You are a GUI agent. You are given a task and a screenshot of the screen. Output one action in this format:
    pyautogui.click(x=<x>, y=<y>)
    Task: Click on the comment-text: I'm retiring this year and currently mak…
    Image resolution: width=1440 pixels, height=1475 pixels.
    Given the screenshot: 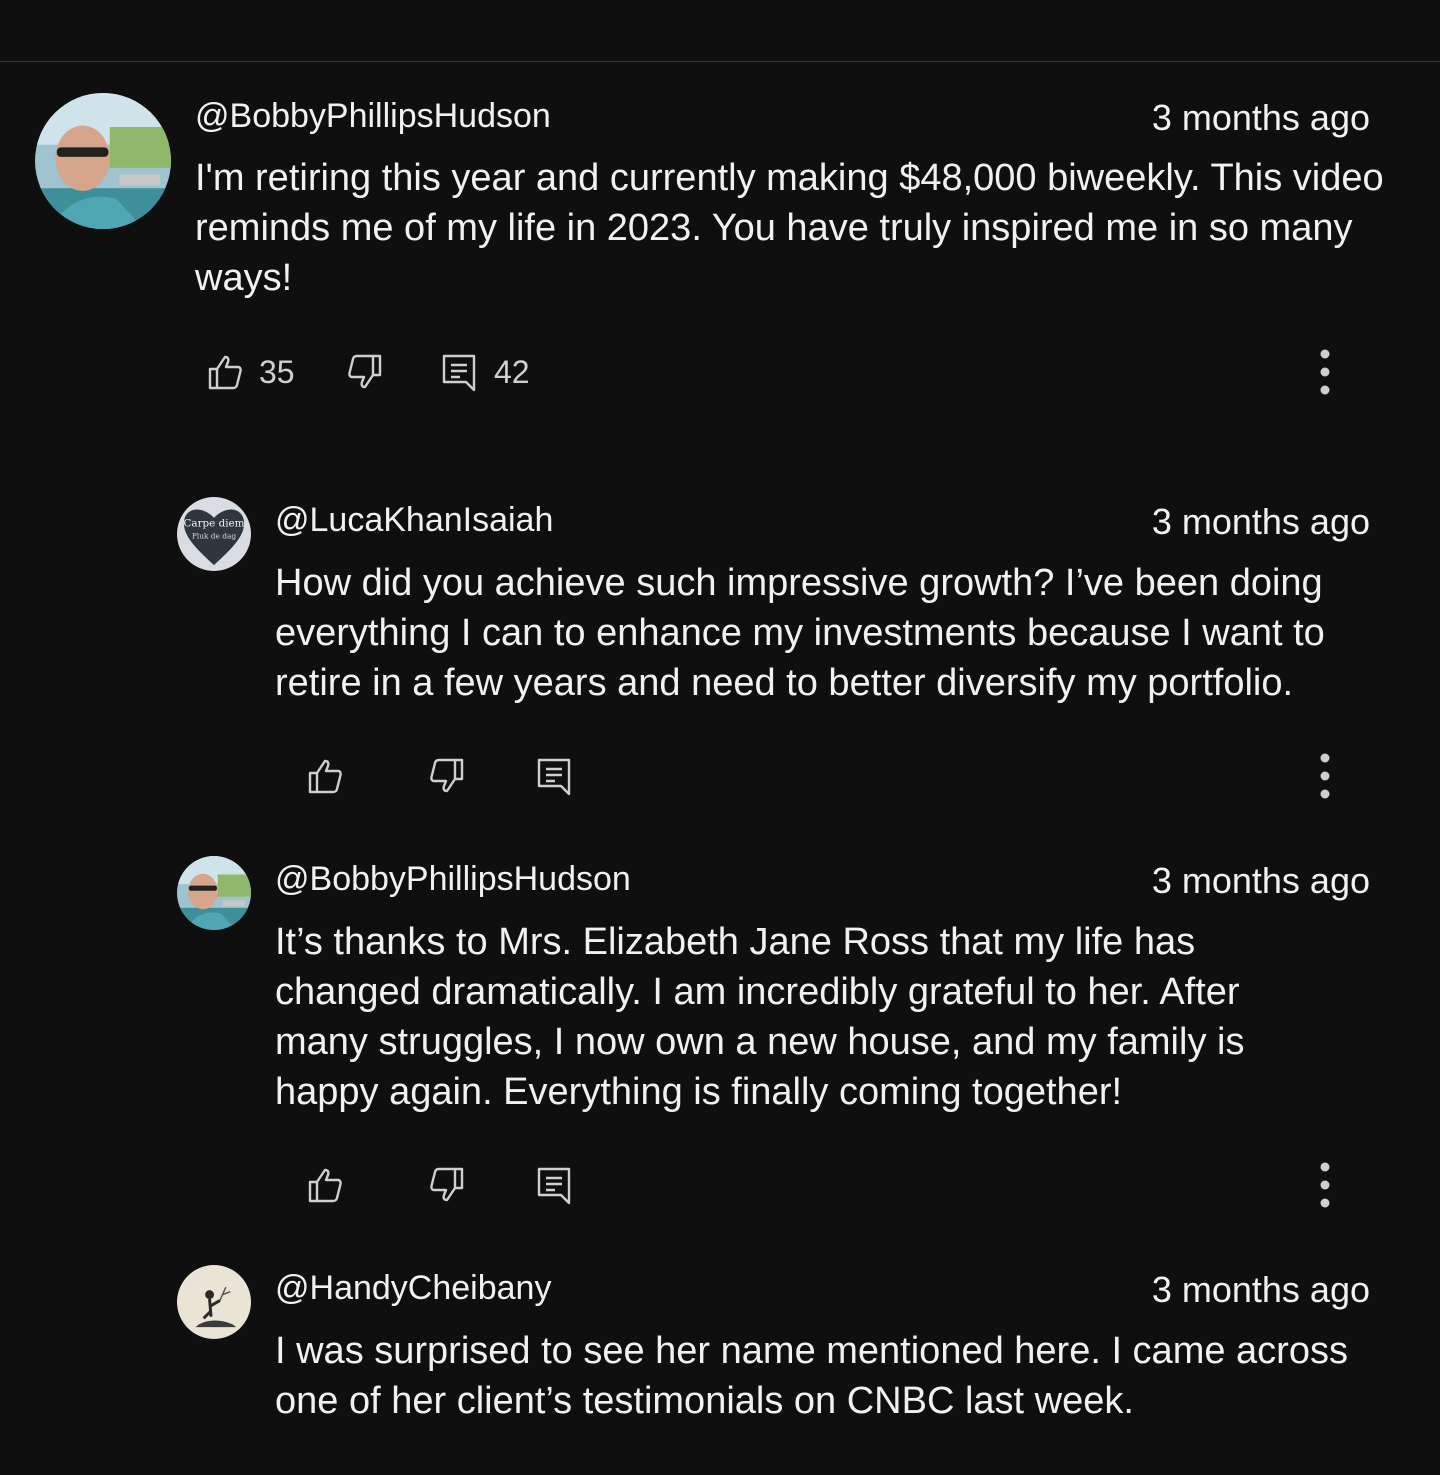 What is the action you would take?
    pyautogui.click(x=789, y=228)
    